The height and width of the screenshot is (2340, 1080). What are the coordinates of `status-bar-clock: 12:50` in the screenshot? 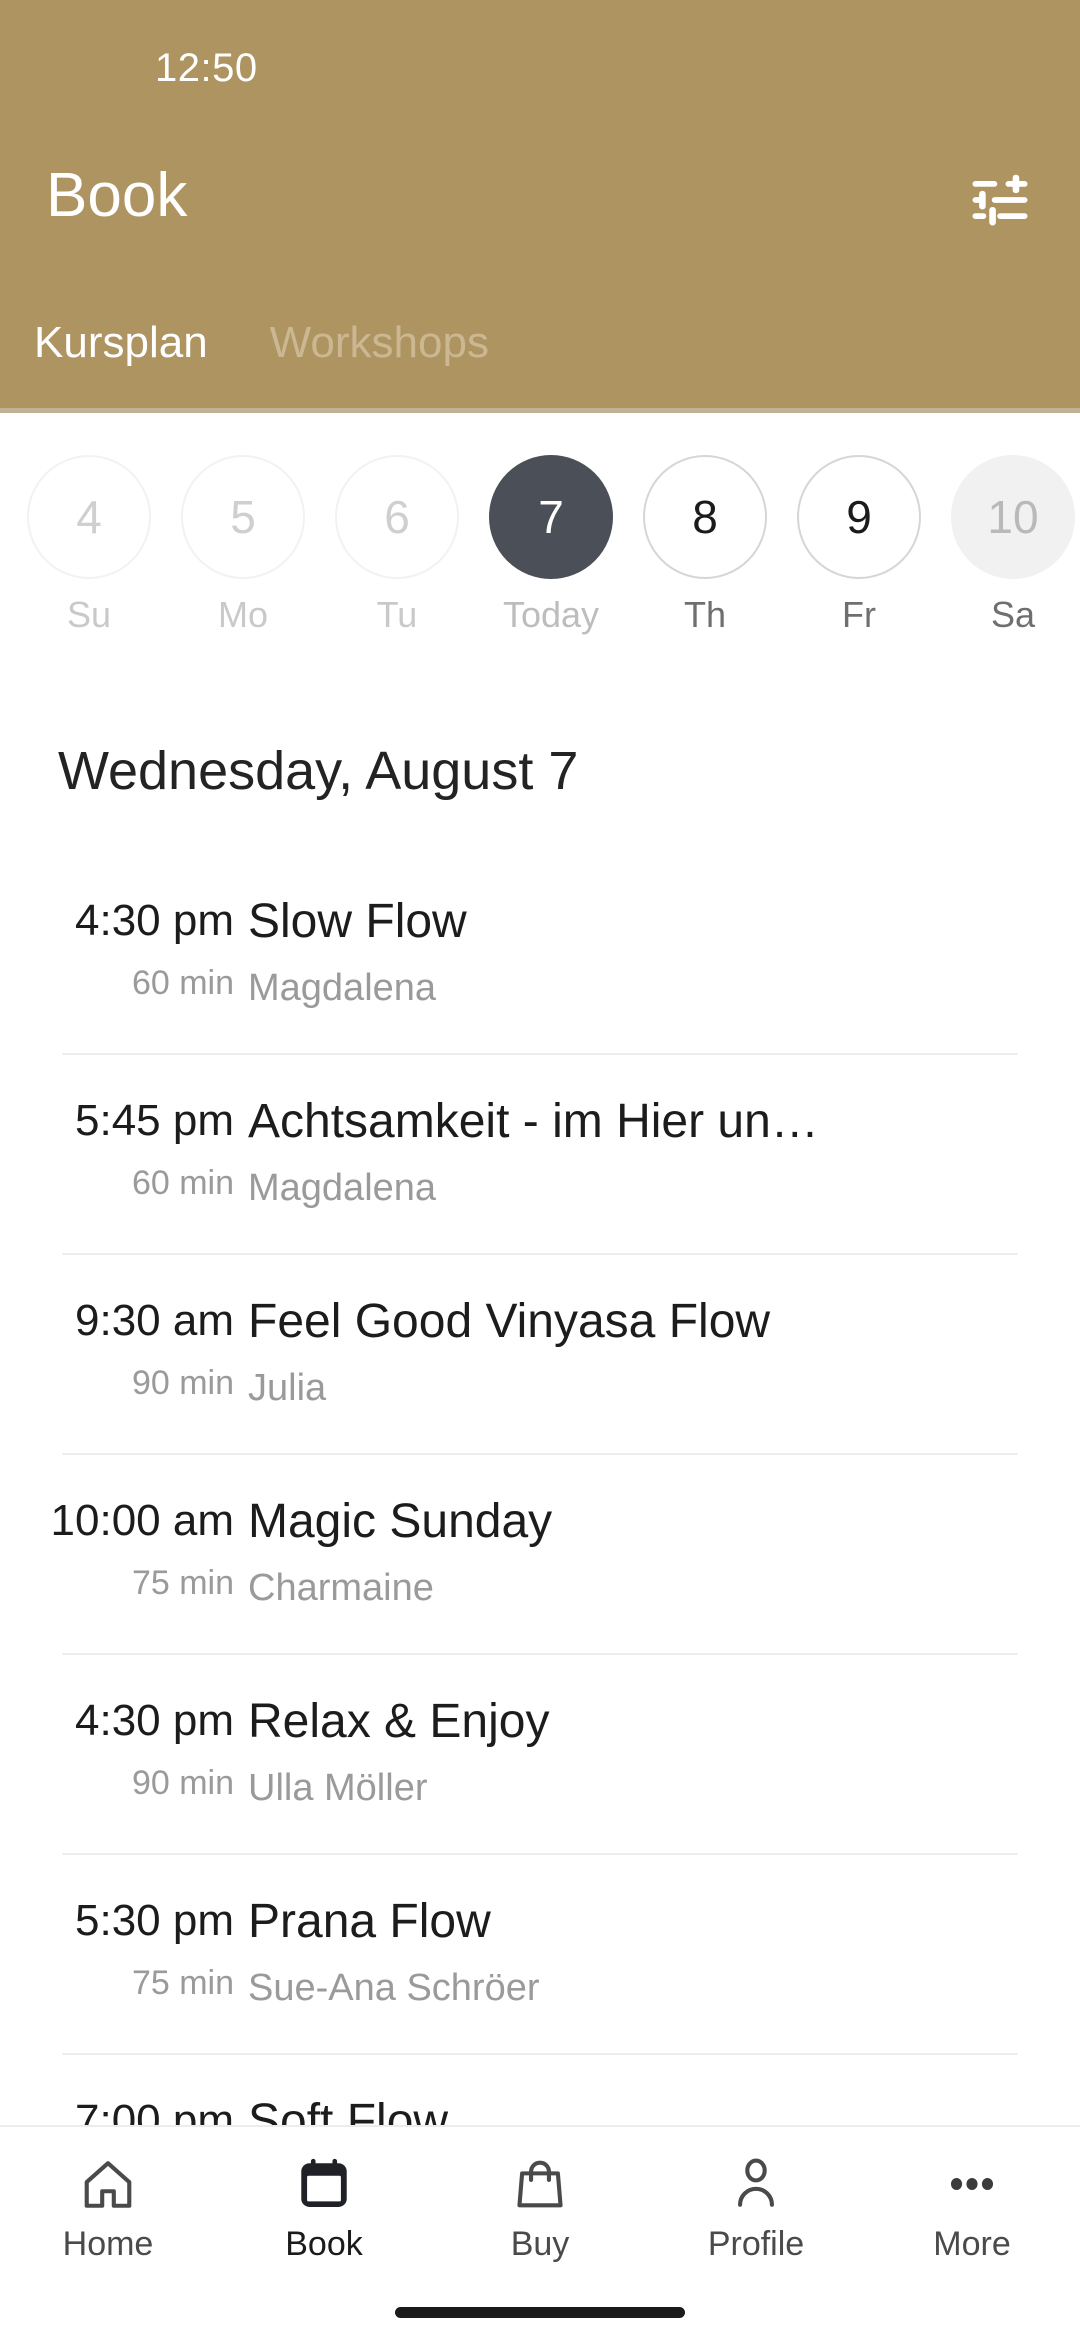 It's located at (206, 68).